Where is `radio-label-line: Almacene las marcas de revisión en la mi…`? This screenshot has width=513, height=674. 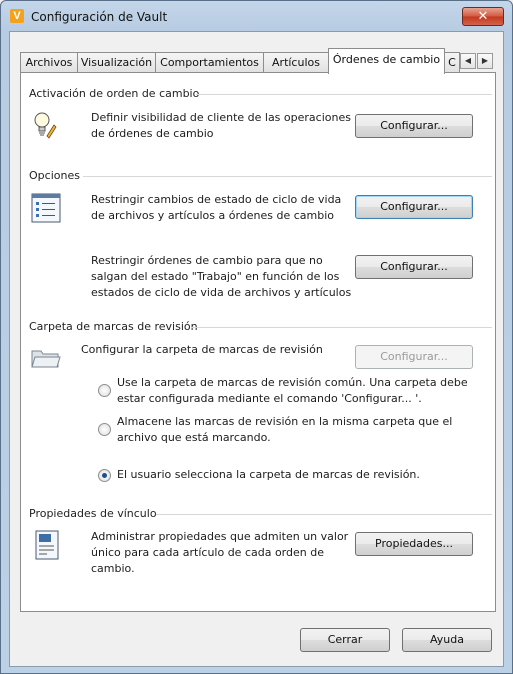 radio-label-line: Almacene las marcas de revisión en la mi… is located at coordinates (285, 421).